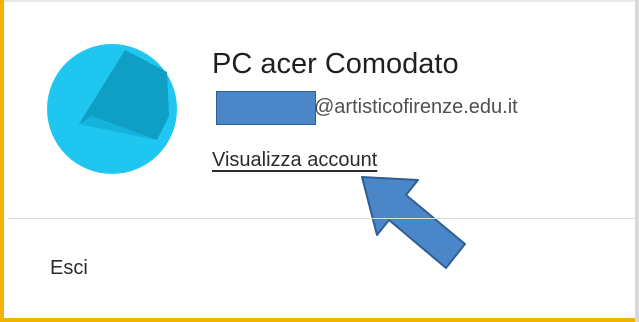 The width and height of the screenshot is (639, 322). I want to click on email-domain: @artisticofirenze.edu.it, so click(416, 107).